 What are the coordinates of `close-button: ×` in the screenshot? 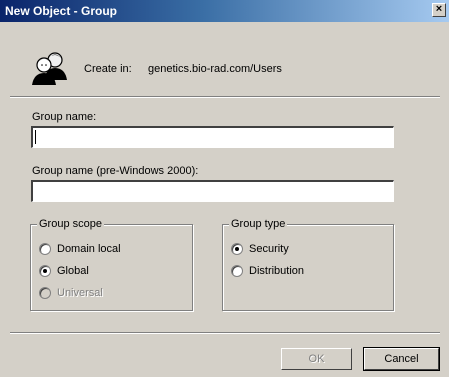 It's located at (439, 10).